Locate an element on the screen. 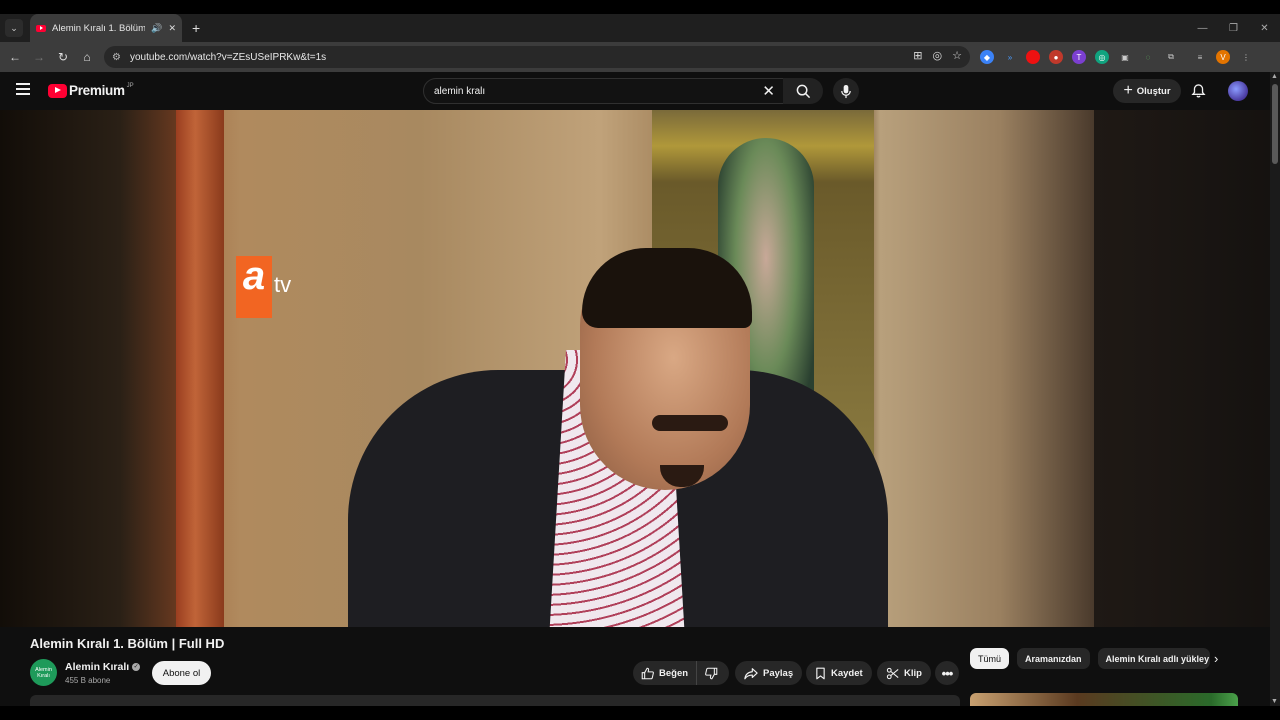 The height and width of the screenshot is (720, 1280). account-avatar is located at coordinates (1238, 91).